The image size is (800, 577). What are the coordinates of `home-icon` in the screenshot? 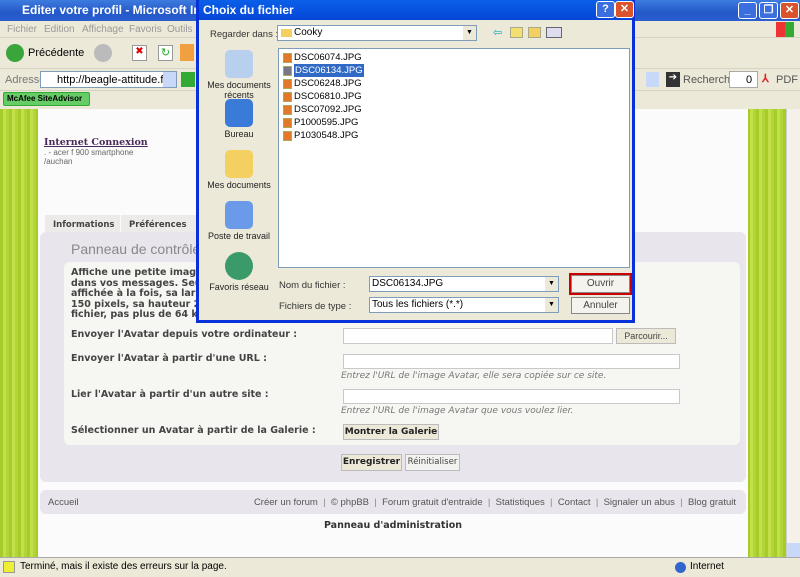 It's located at (187, 52).